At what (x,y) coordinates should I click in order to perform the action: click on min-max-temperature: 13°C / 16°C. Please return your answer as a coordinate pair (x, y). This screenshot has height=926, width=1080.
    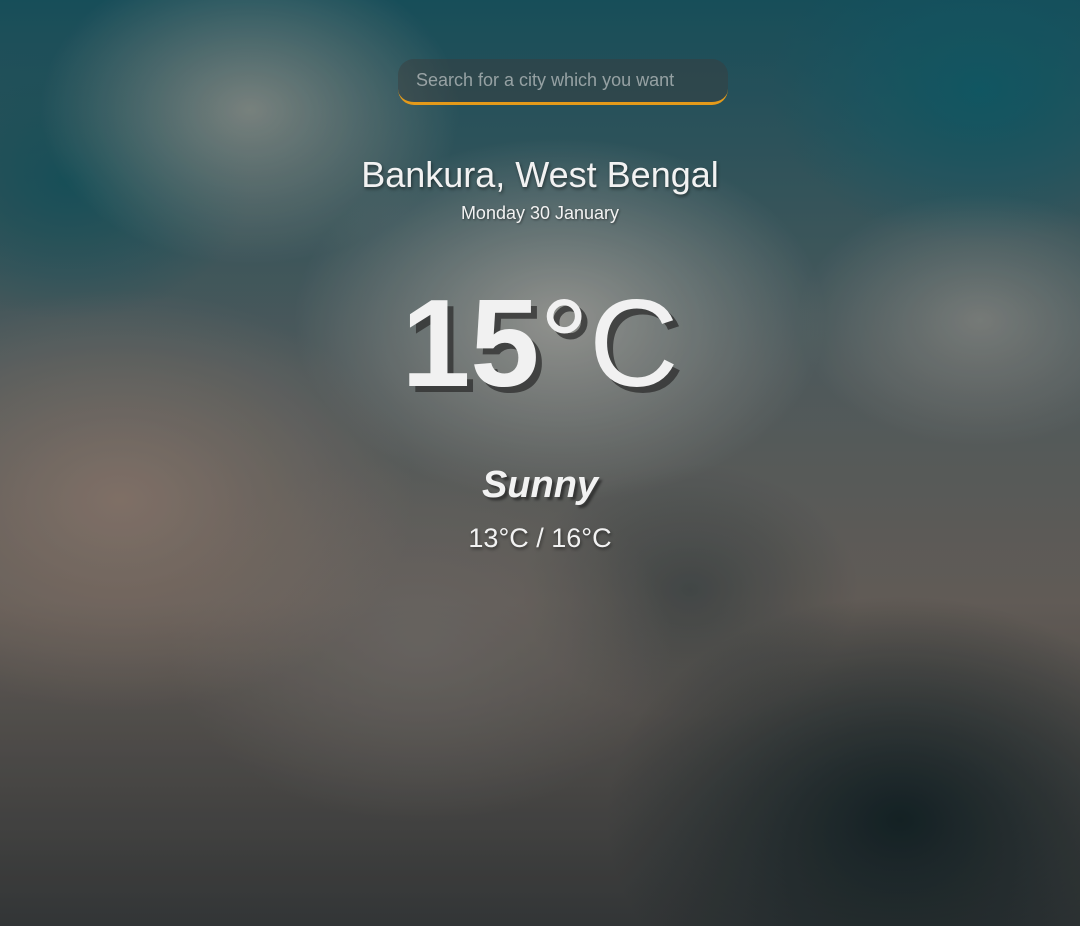
    Looking at the image, I should click on (540, 538).